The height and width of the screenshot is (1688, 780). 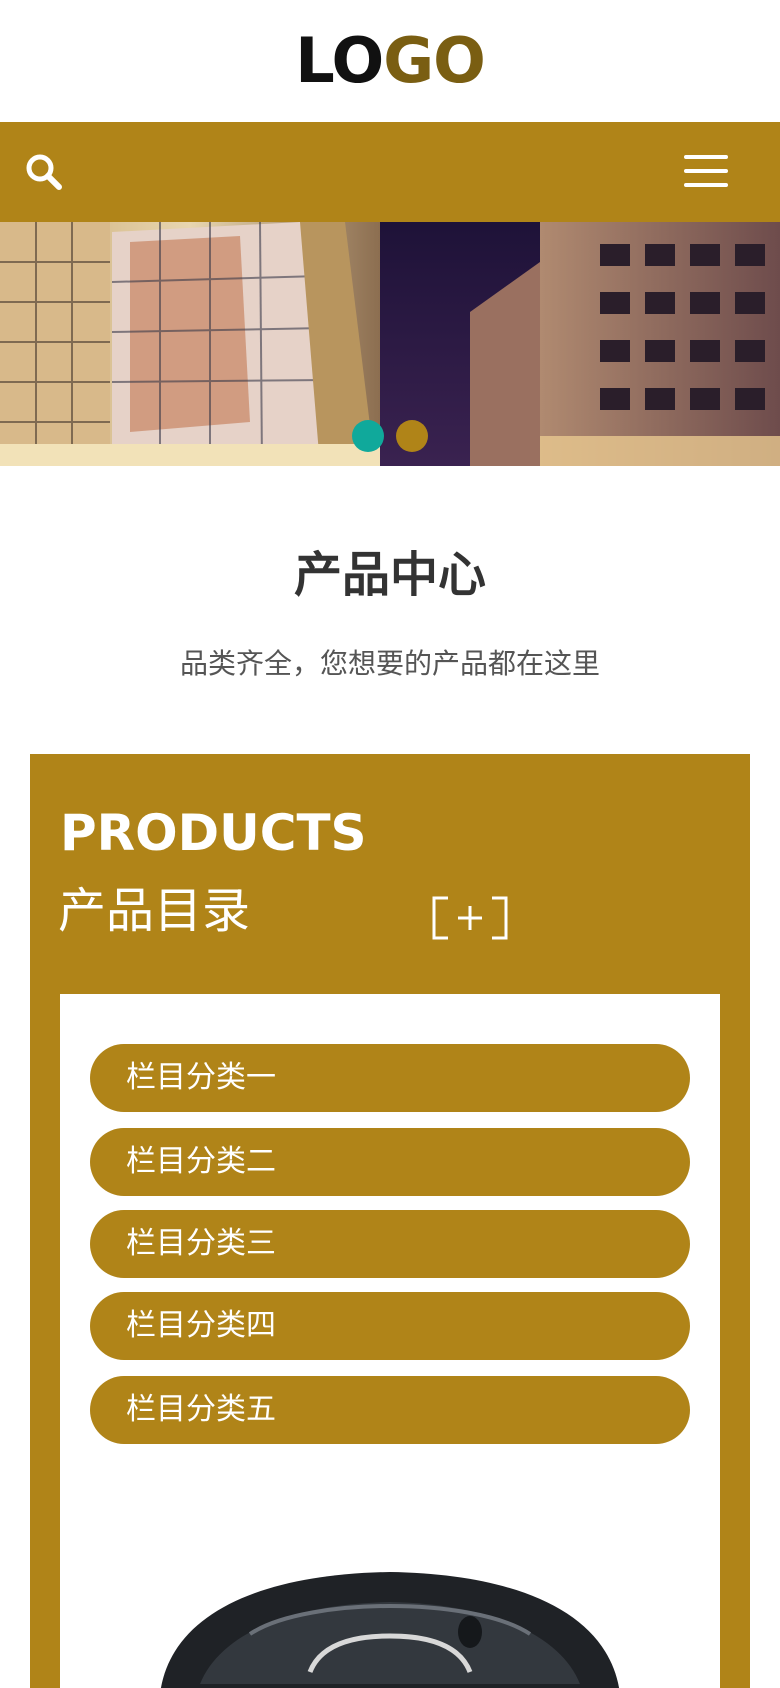 What do you see at coordinates (390, 1162) in the screenshot?
I see `category-item: 栏目分类二` at bounding box center [390, 1162].